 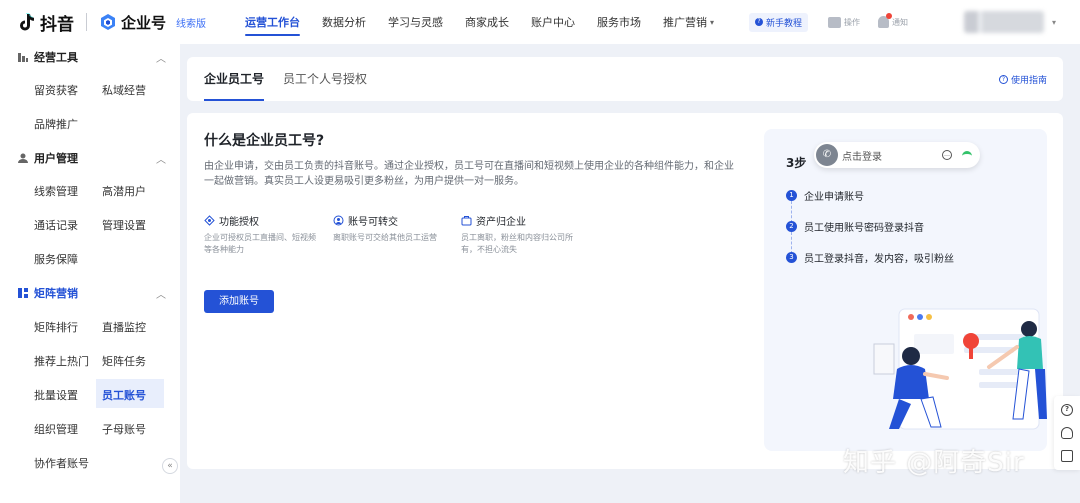 I want to click on feature-title: 功能授权, so click(x=239, y=222).